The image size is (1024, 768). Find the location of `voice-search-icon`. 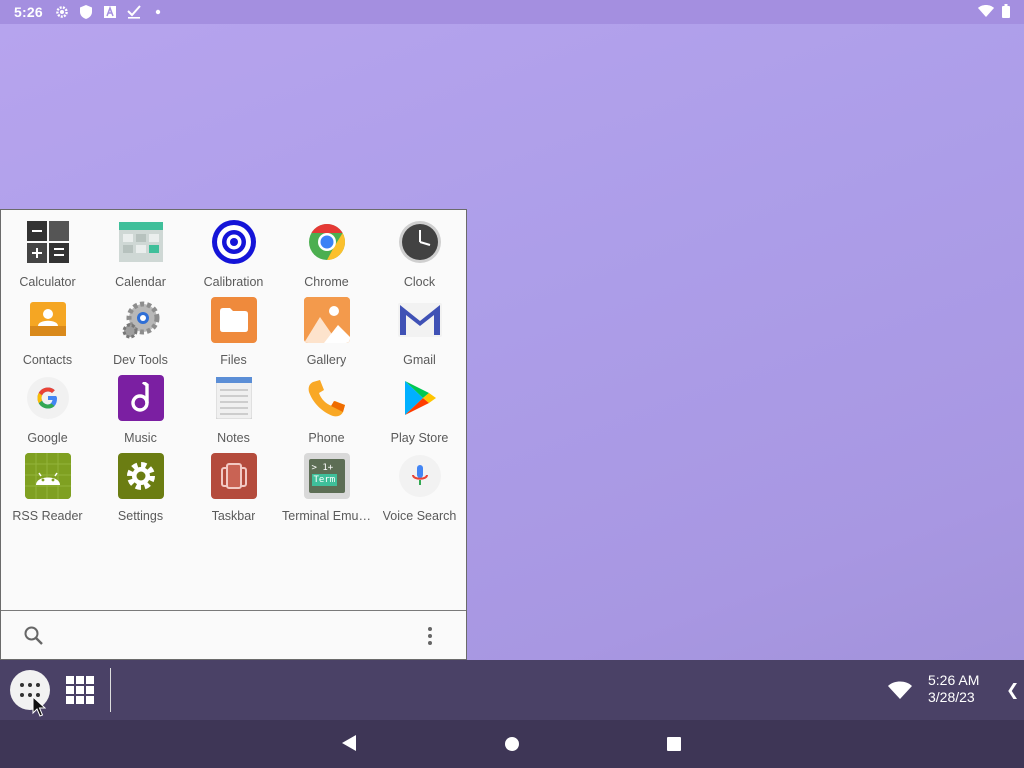

voice-search-icon is located at coordinates (420, 476).